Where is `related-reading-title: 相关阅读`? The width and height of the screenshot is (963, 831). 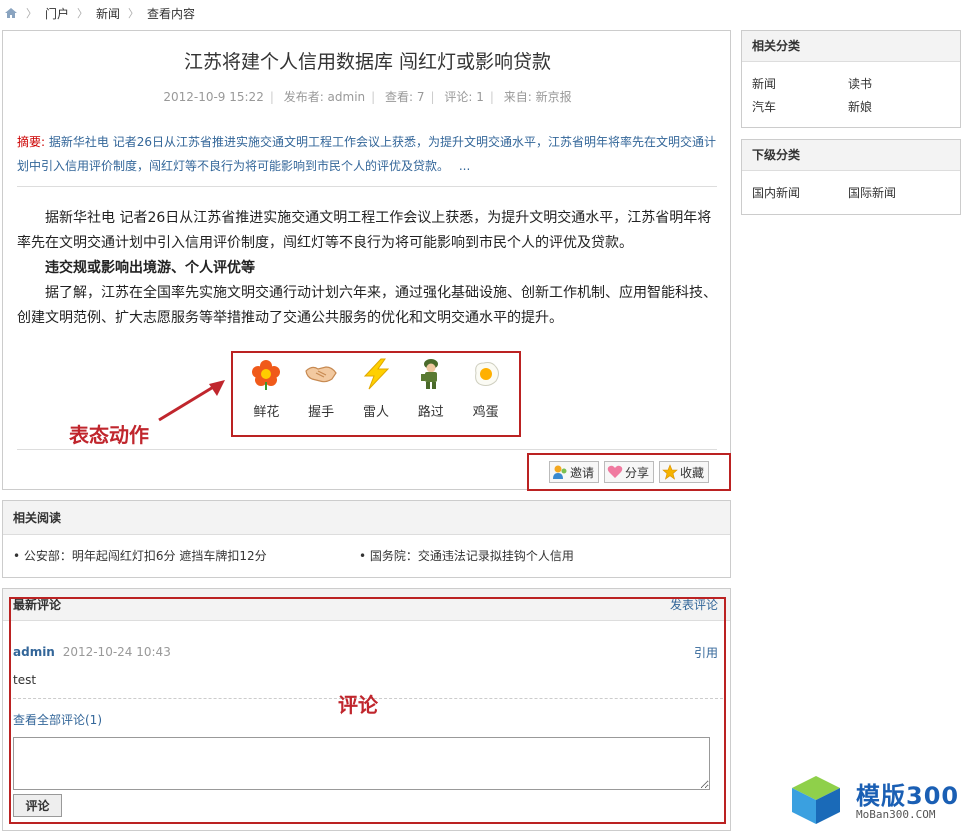
related-reading-title: 相关阅读 is located at coordinates (366, 518).